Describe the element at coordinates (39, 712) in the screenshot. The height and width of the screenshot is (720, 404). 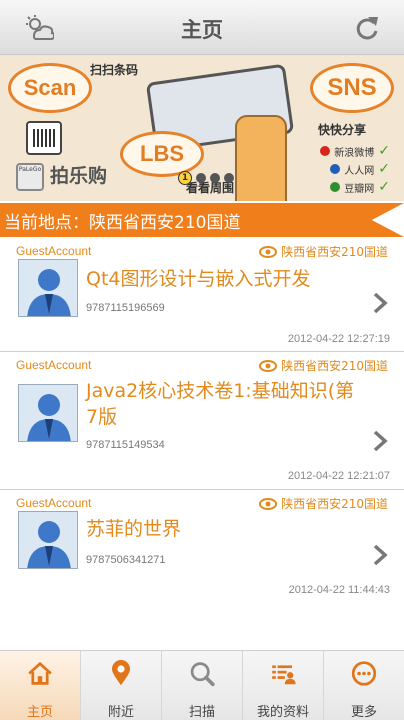
I see `tab-label: 主页` at that location.